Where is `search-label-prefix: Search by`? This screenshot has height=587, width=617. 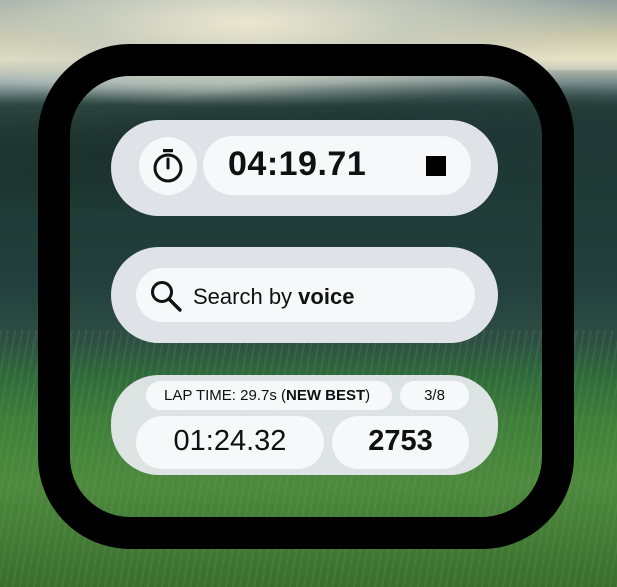
search-label-prefix: Search by is located at coordinates (246, 296).